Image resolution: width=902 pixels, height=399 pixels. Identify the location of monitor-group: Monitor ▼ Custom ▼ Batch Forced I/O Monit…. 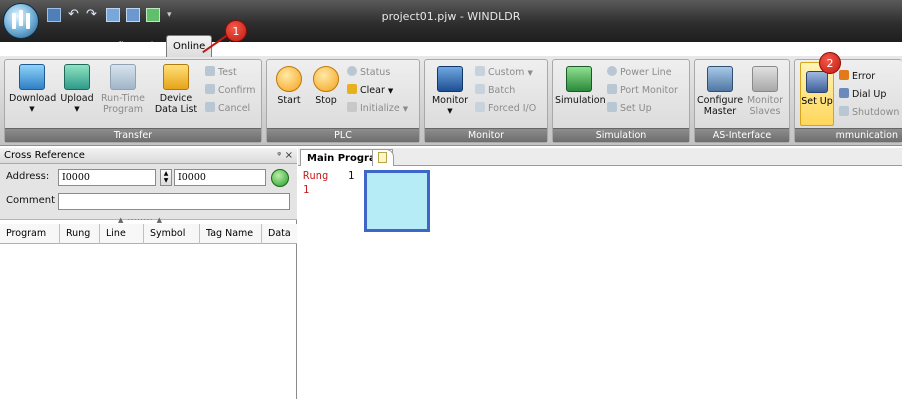
(486, 101).